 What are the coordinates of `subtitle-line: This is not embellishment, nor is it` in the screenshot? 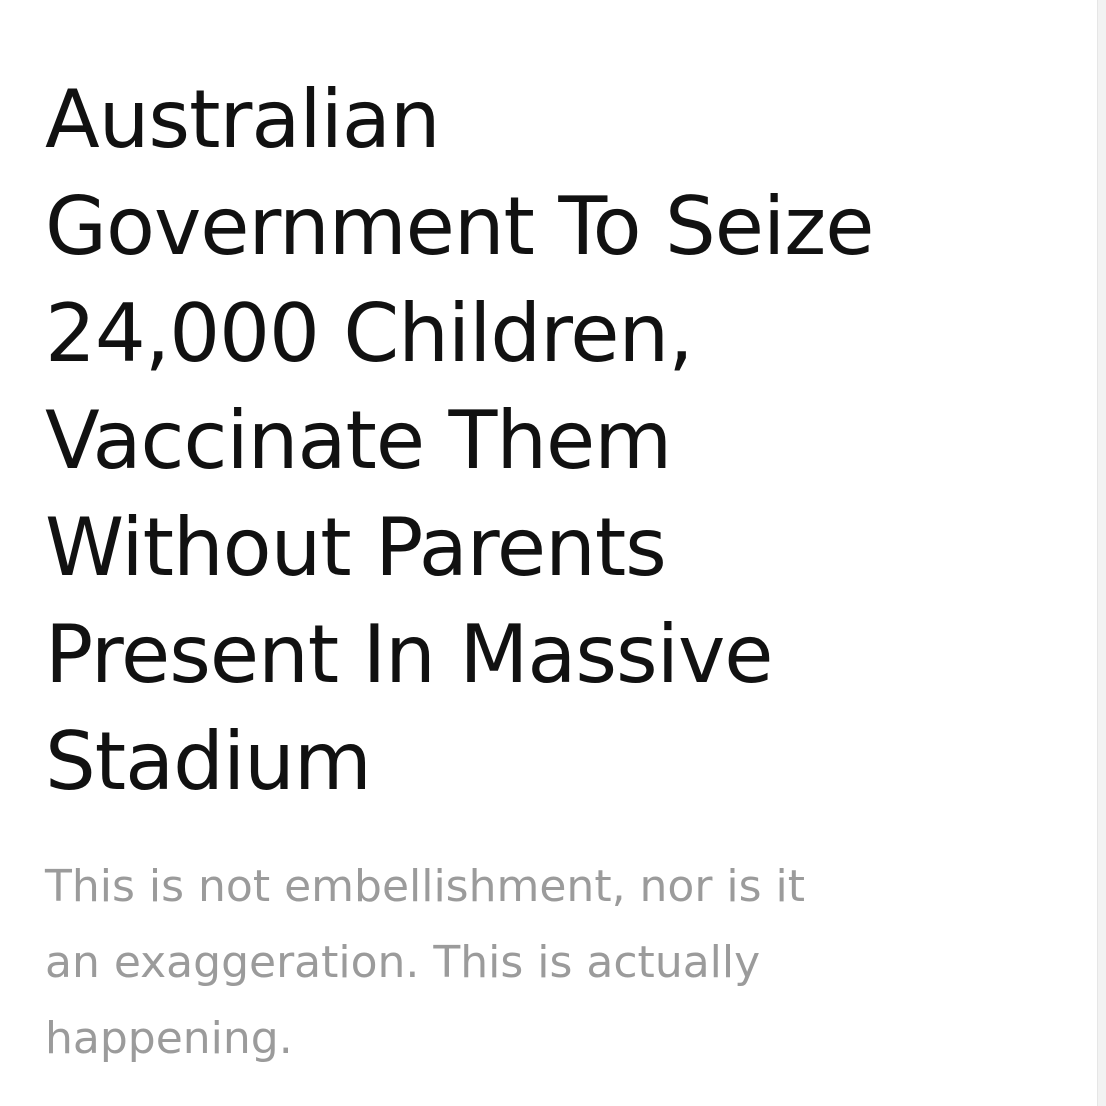 It's located at (425, 886).